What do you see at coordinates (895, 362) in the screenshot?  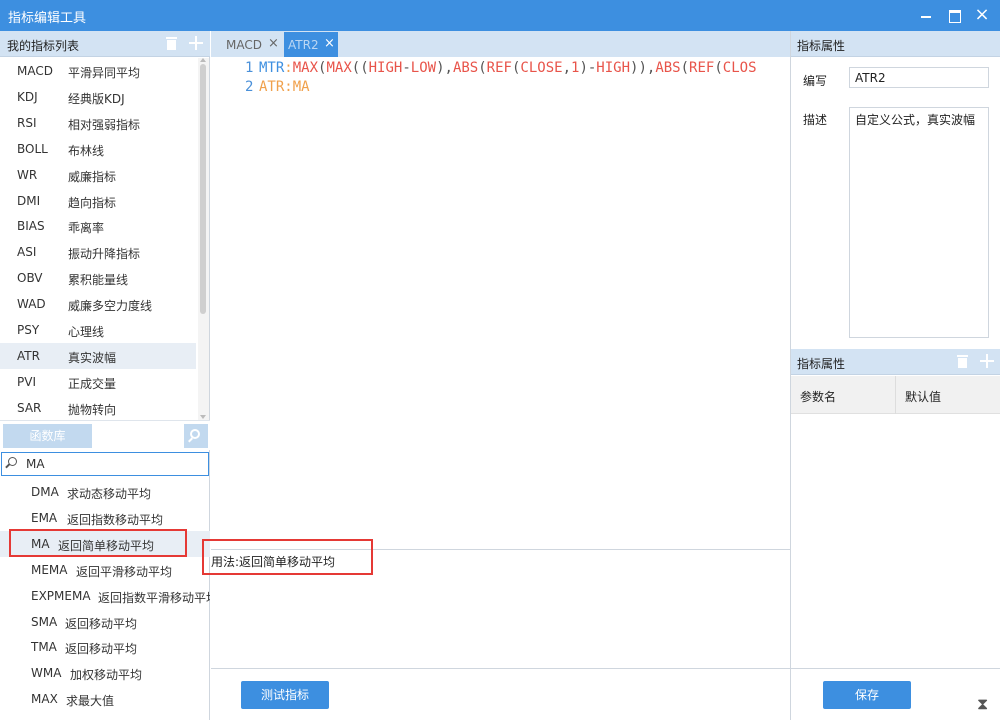 I see `parameter-header: 指标属性` at bounding box center [895, 362].